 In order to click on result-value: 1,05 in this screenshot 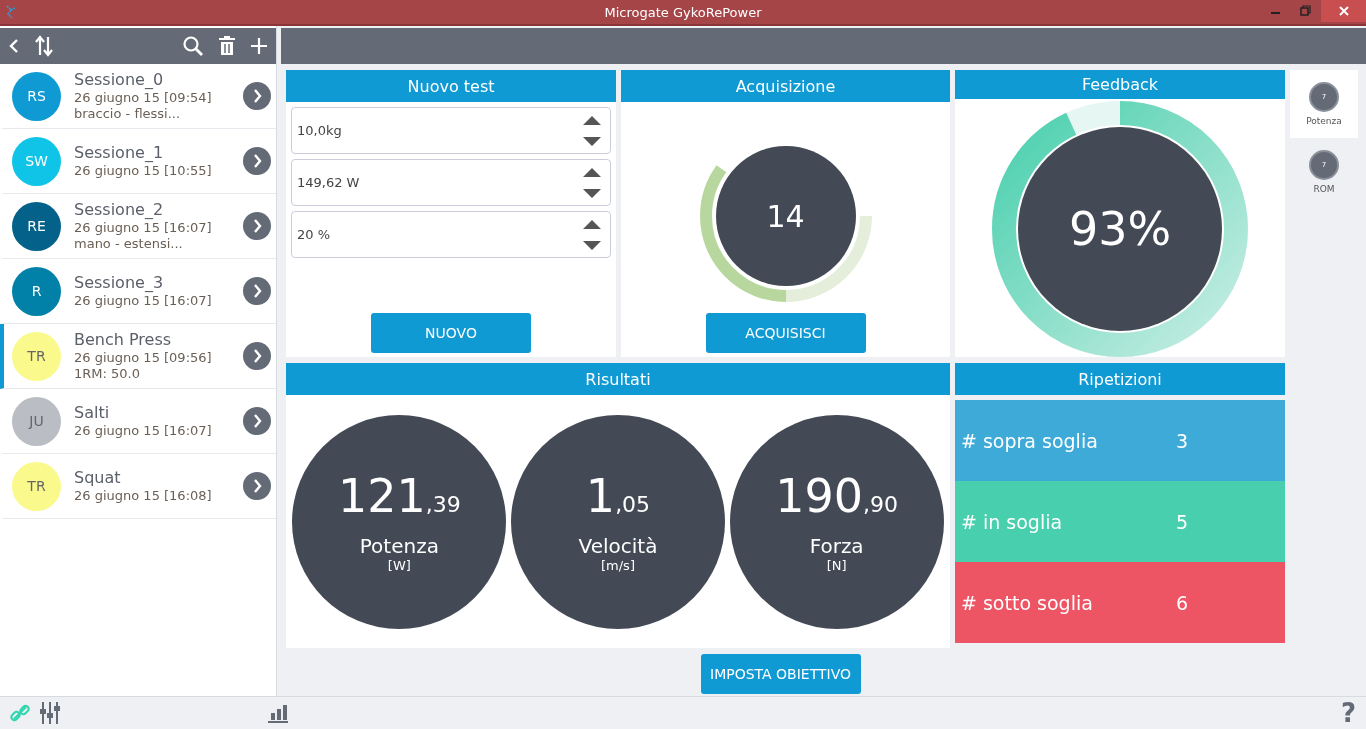, I will do `click(618, 497)`.